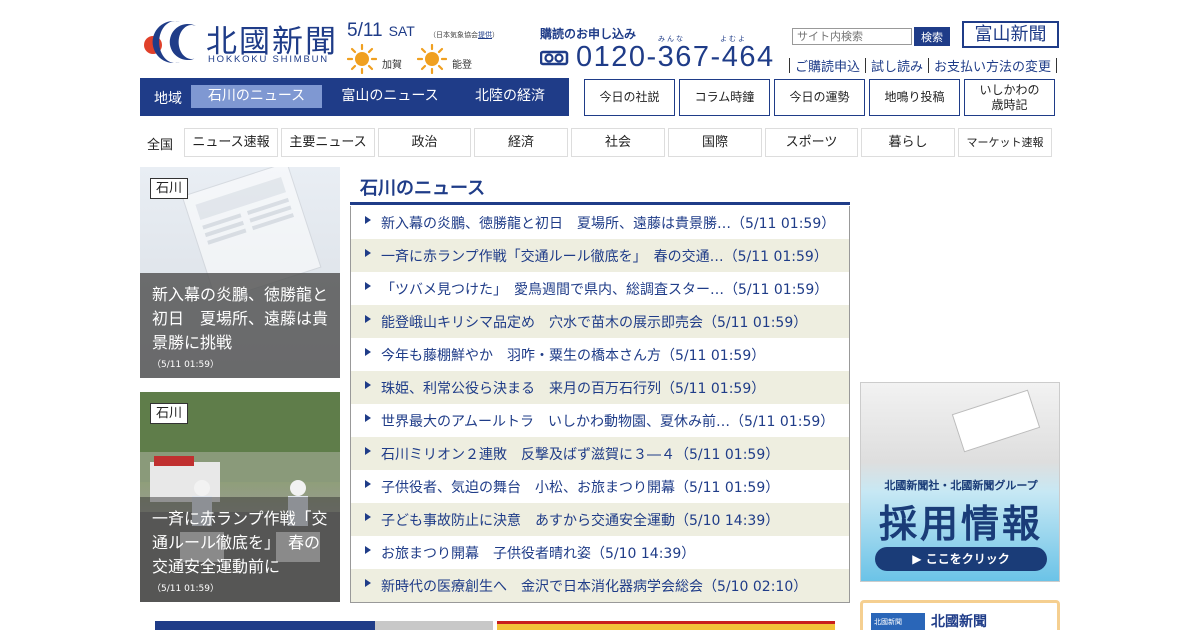 The image size is (1200, 630). I want to click on news-item: 珠姫、利常公役ら決まる 来月の百万石行列（5/11 01:59）, so click(600, 387).